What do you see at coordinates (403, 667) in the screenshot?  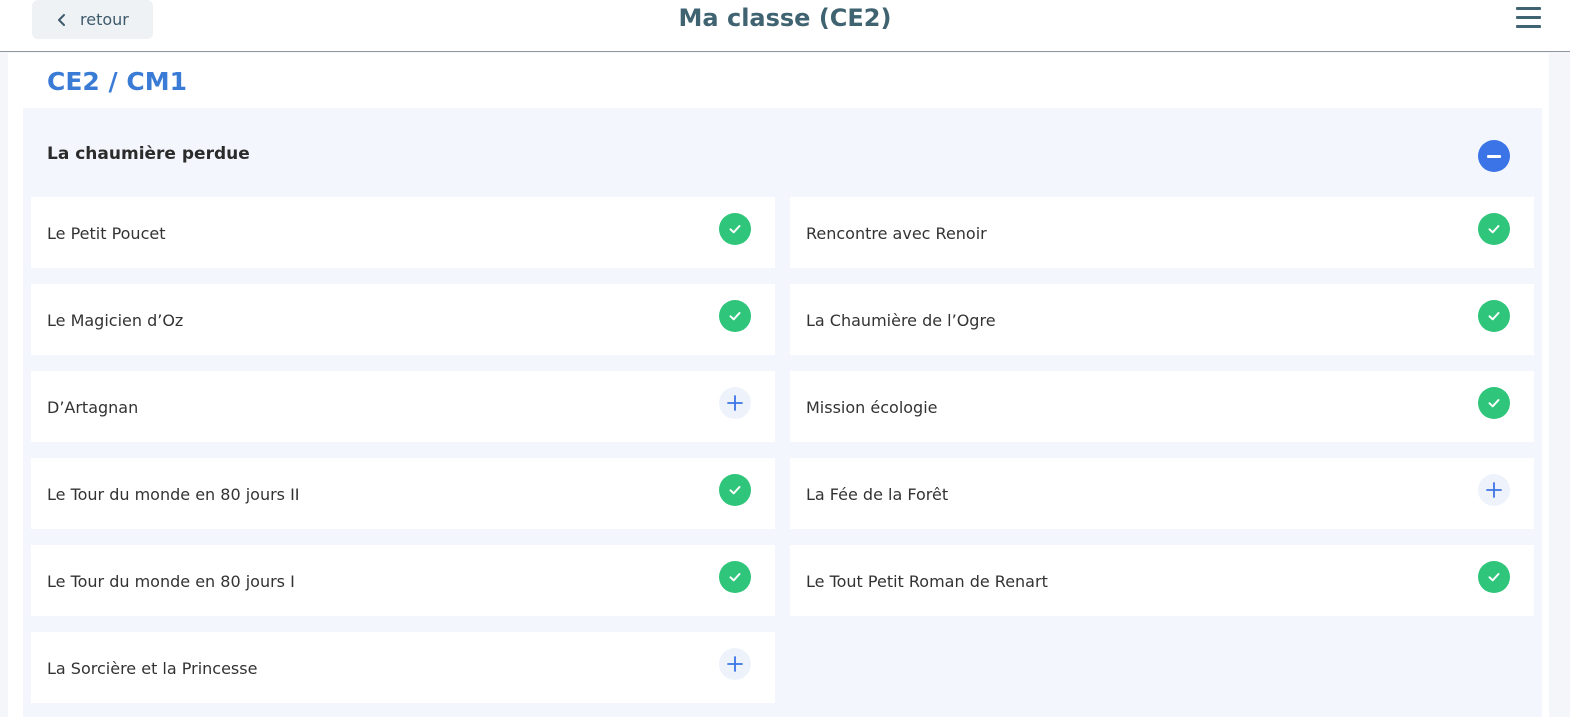 I see `story-card: La Sorcière et la Princesse` at bounding box center [403, 667].